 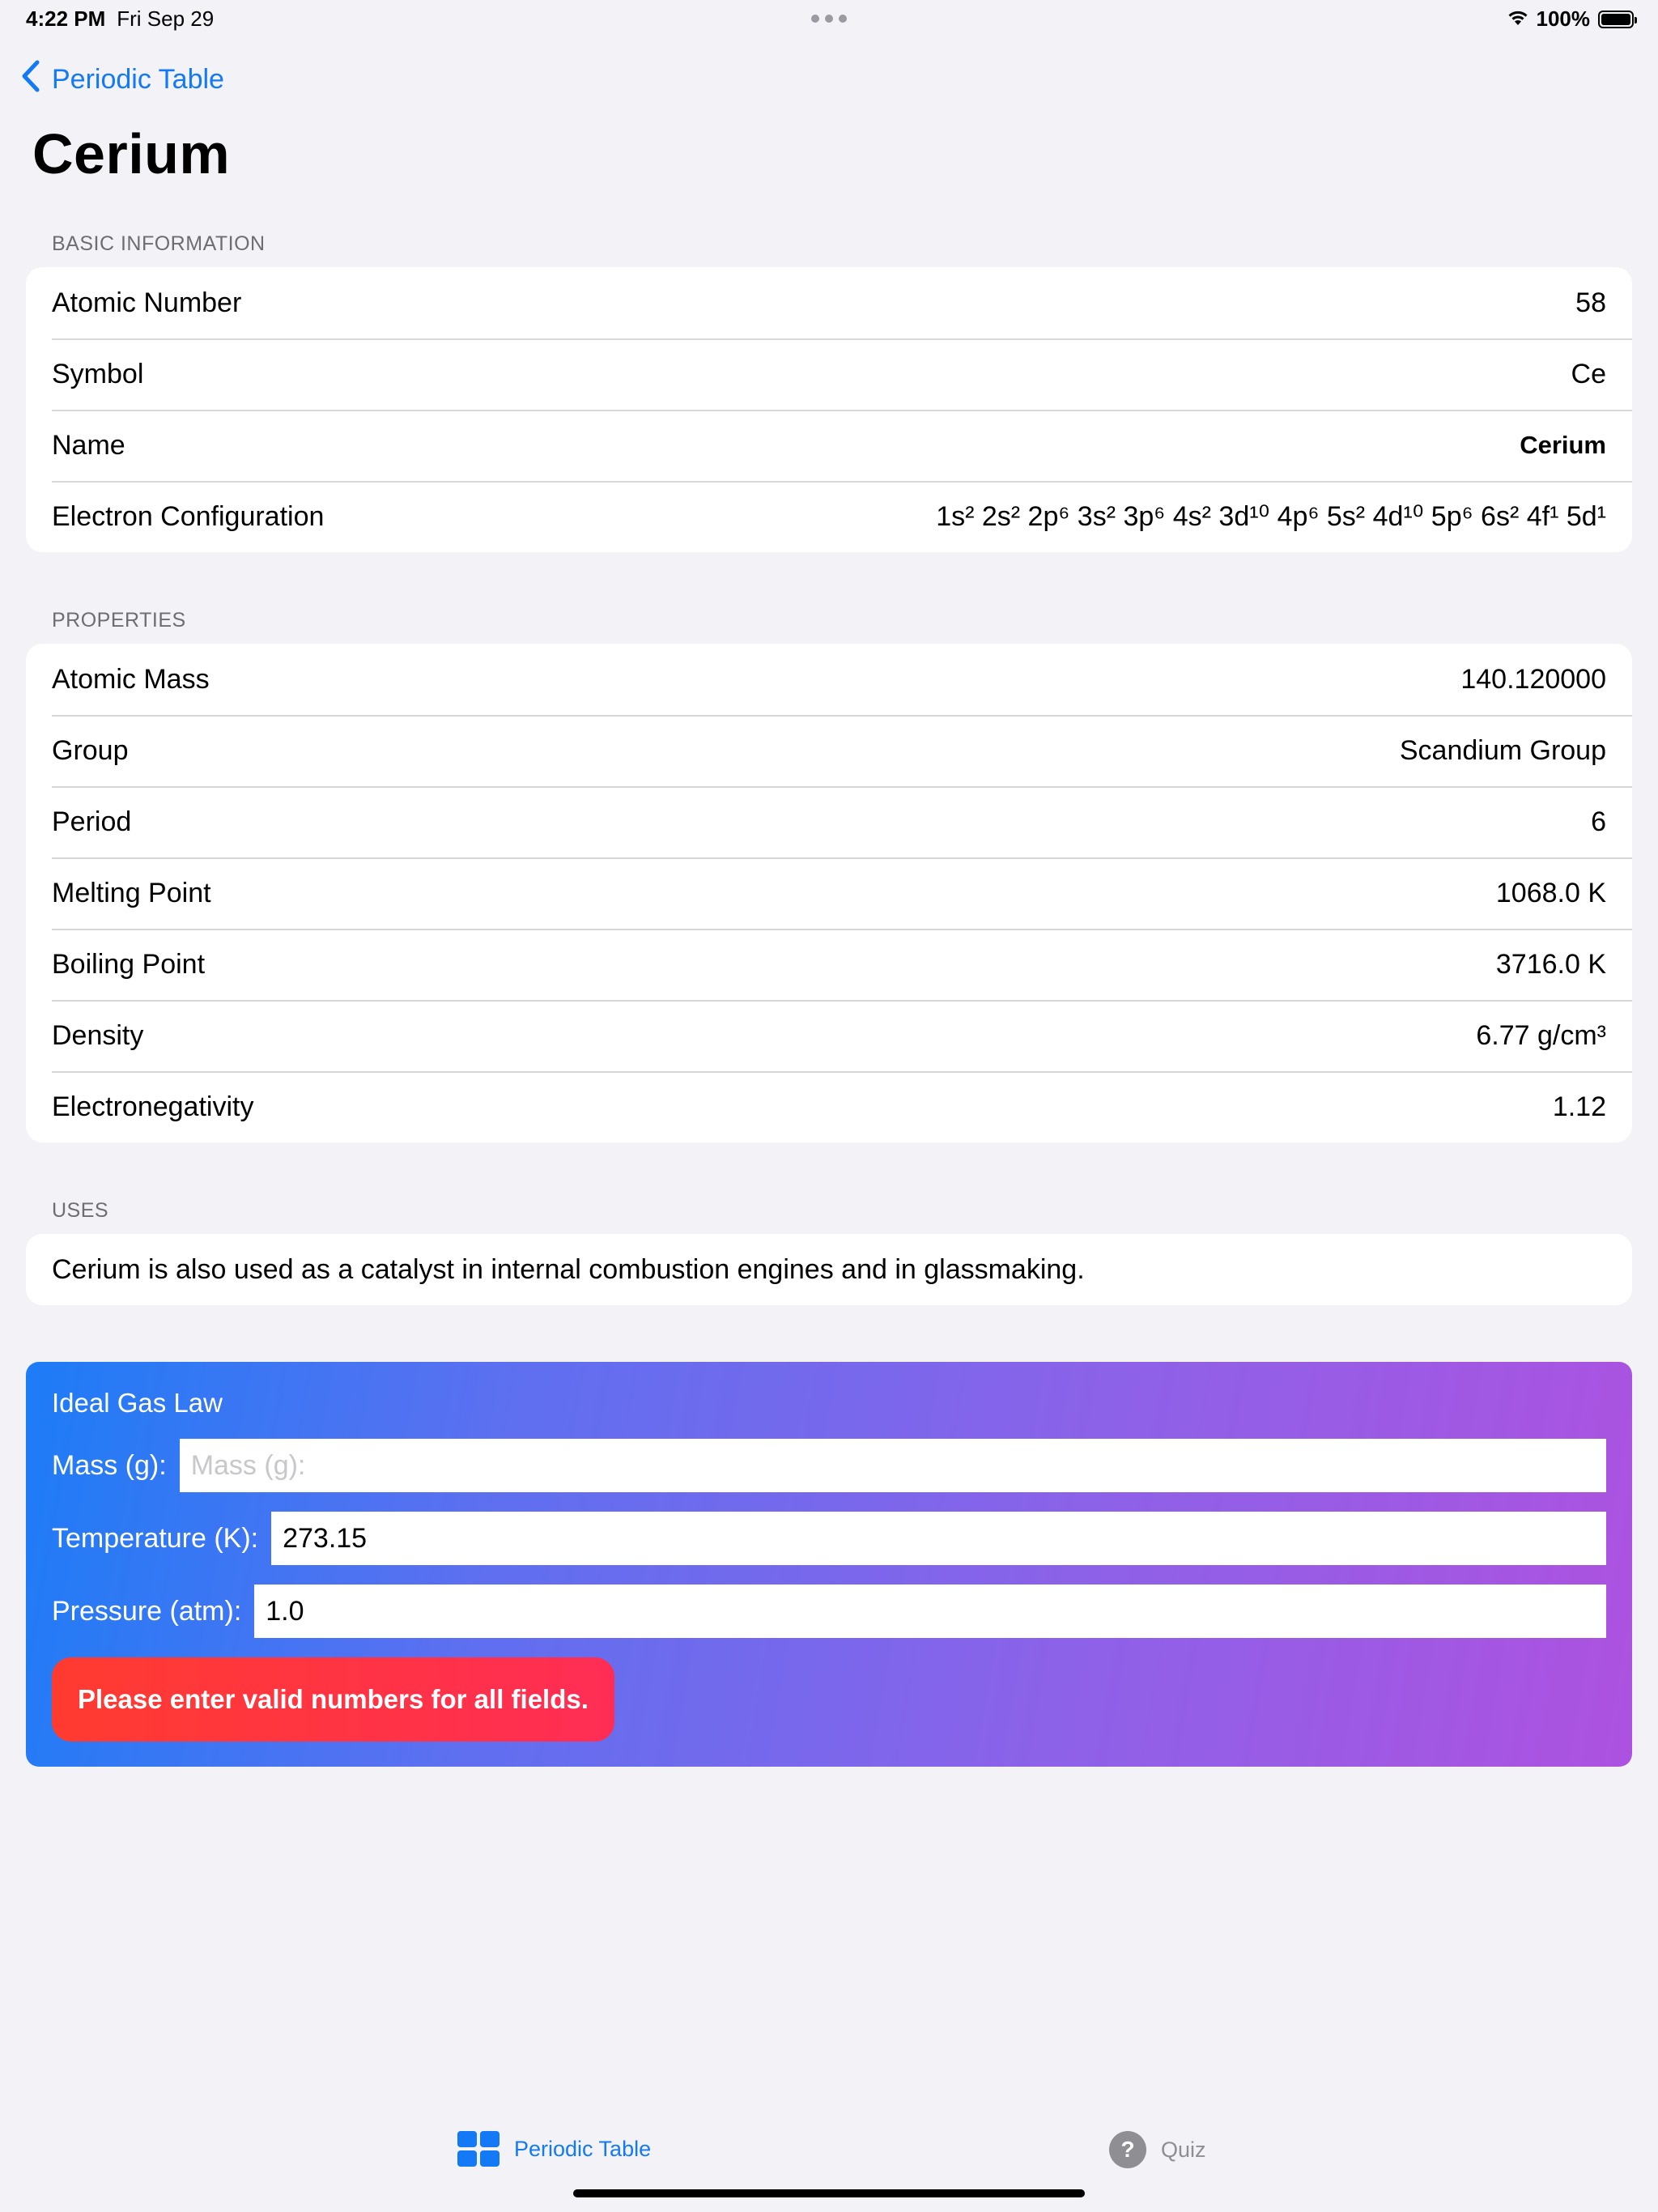 What do you see at coordinates (66, 19) in the screenshot?
I see `status-time: 4:22 PM` at bounding box center [66, 19].